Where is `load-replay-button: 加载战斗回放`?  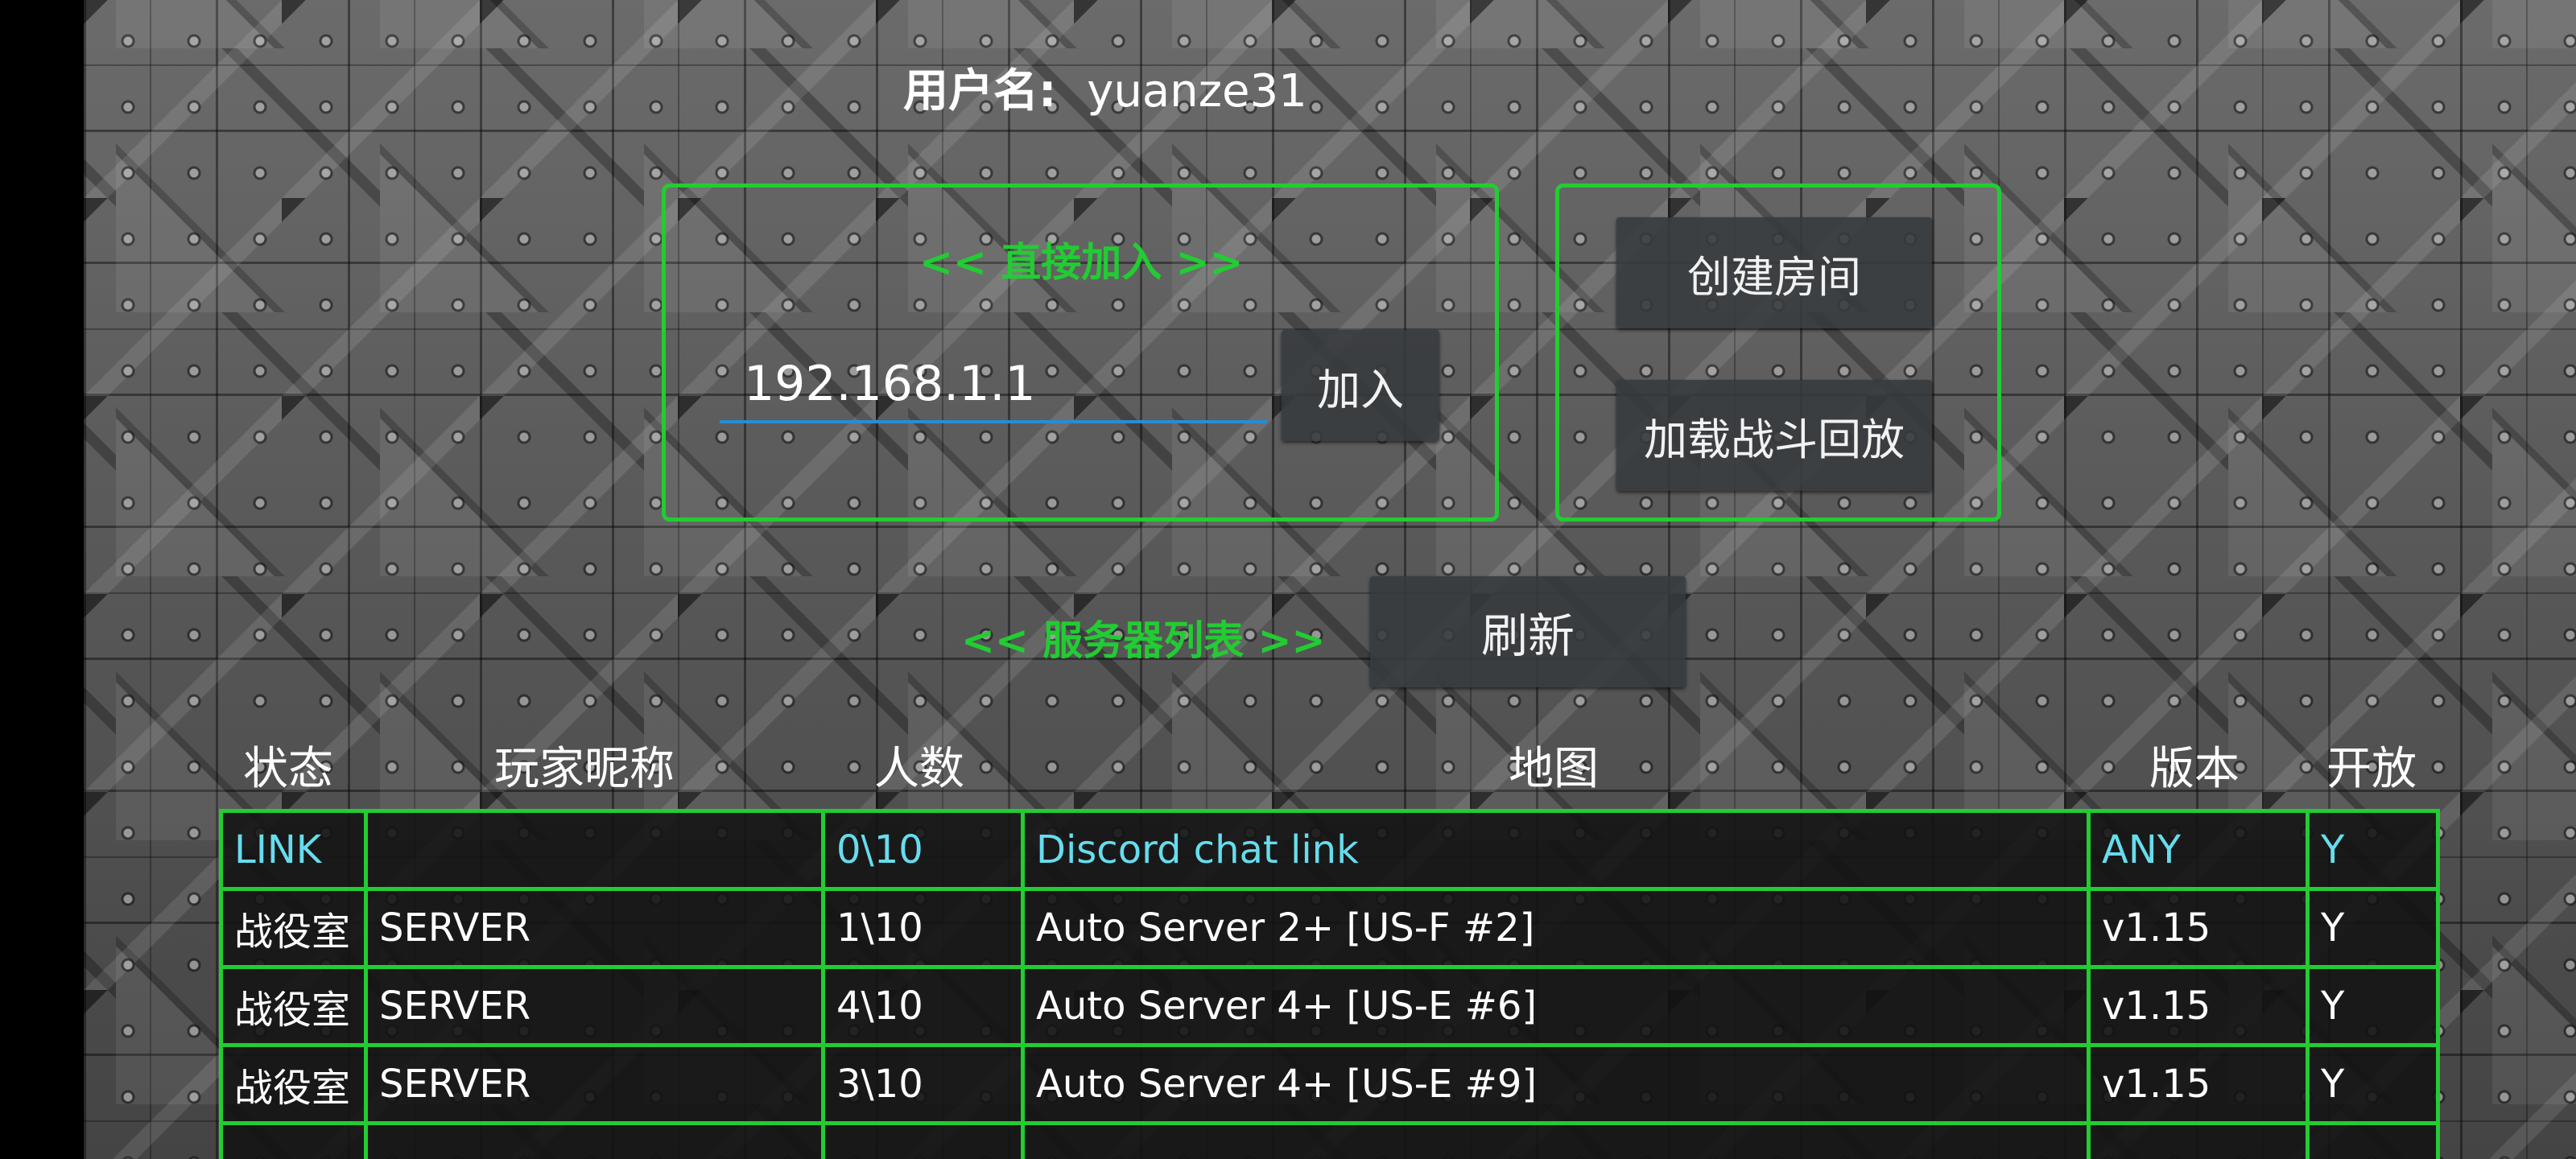
load-replay-button: 加载战斗回放 is located at coordinates (1774, 435).